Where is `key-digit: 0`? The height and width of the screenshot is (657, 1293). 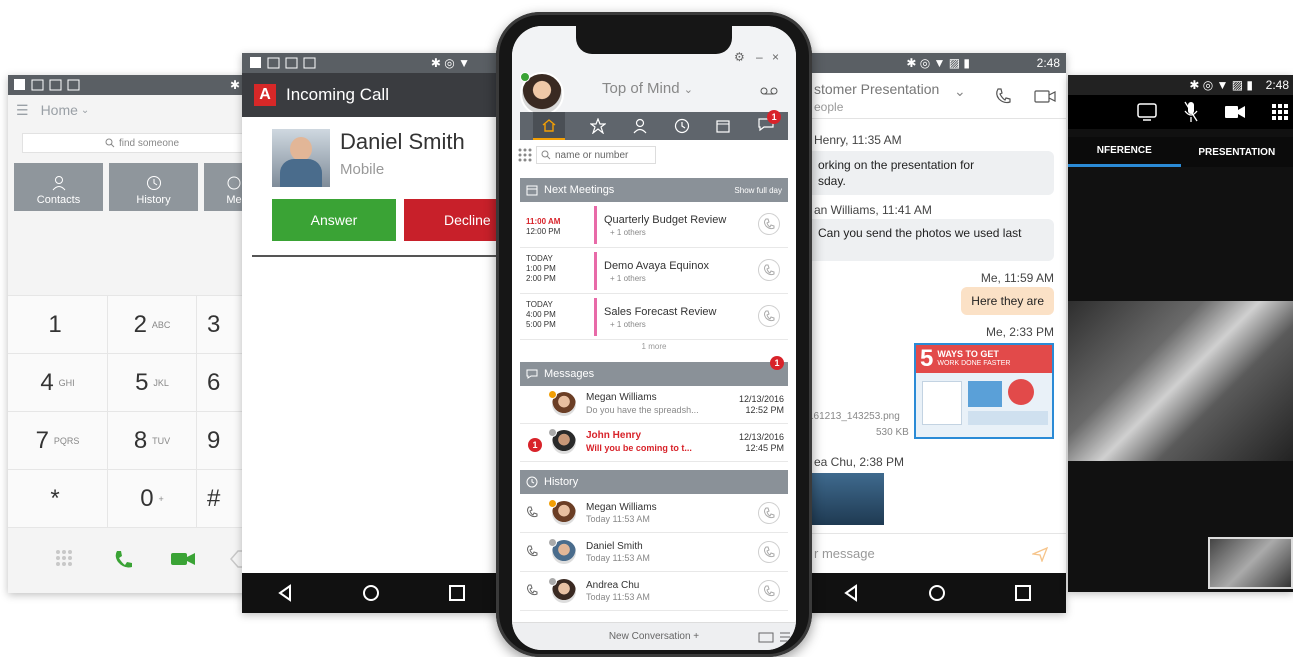 key-digit: 0 is located at coordinates (147, 498).